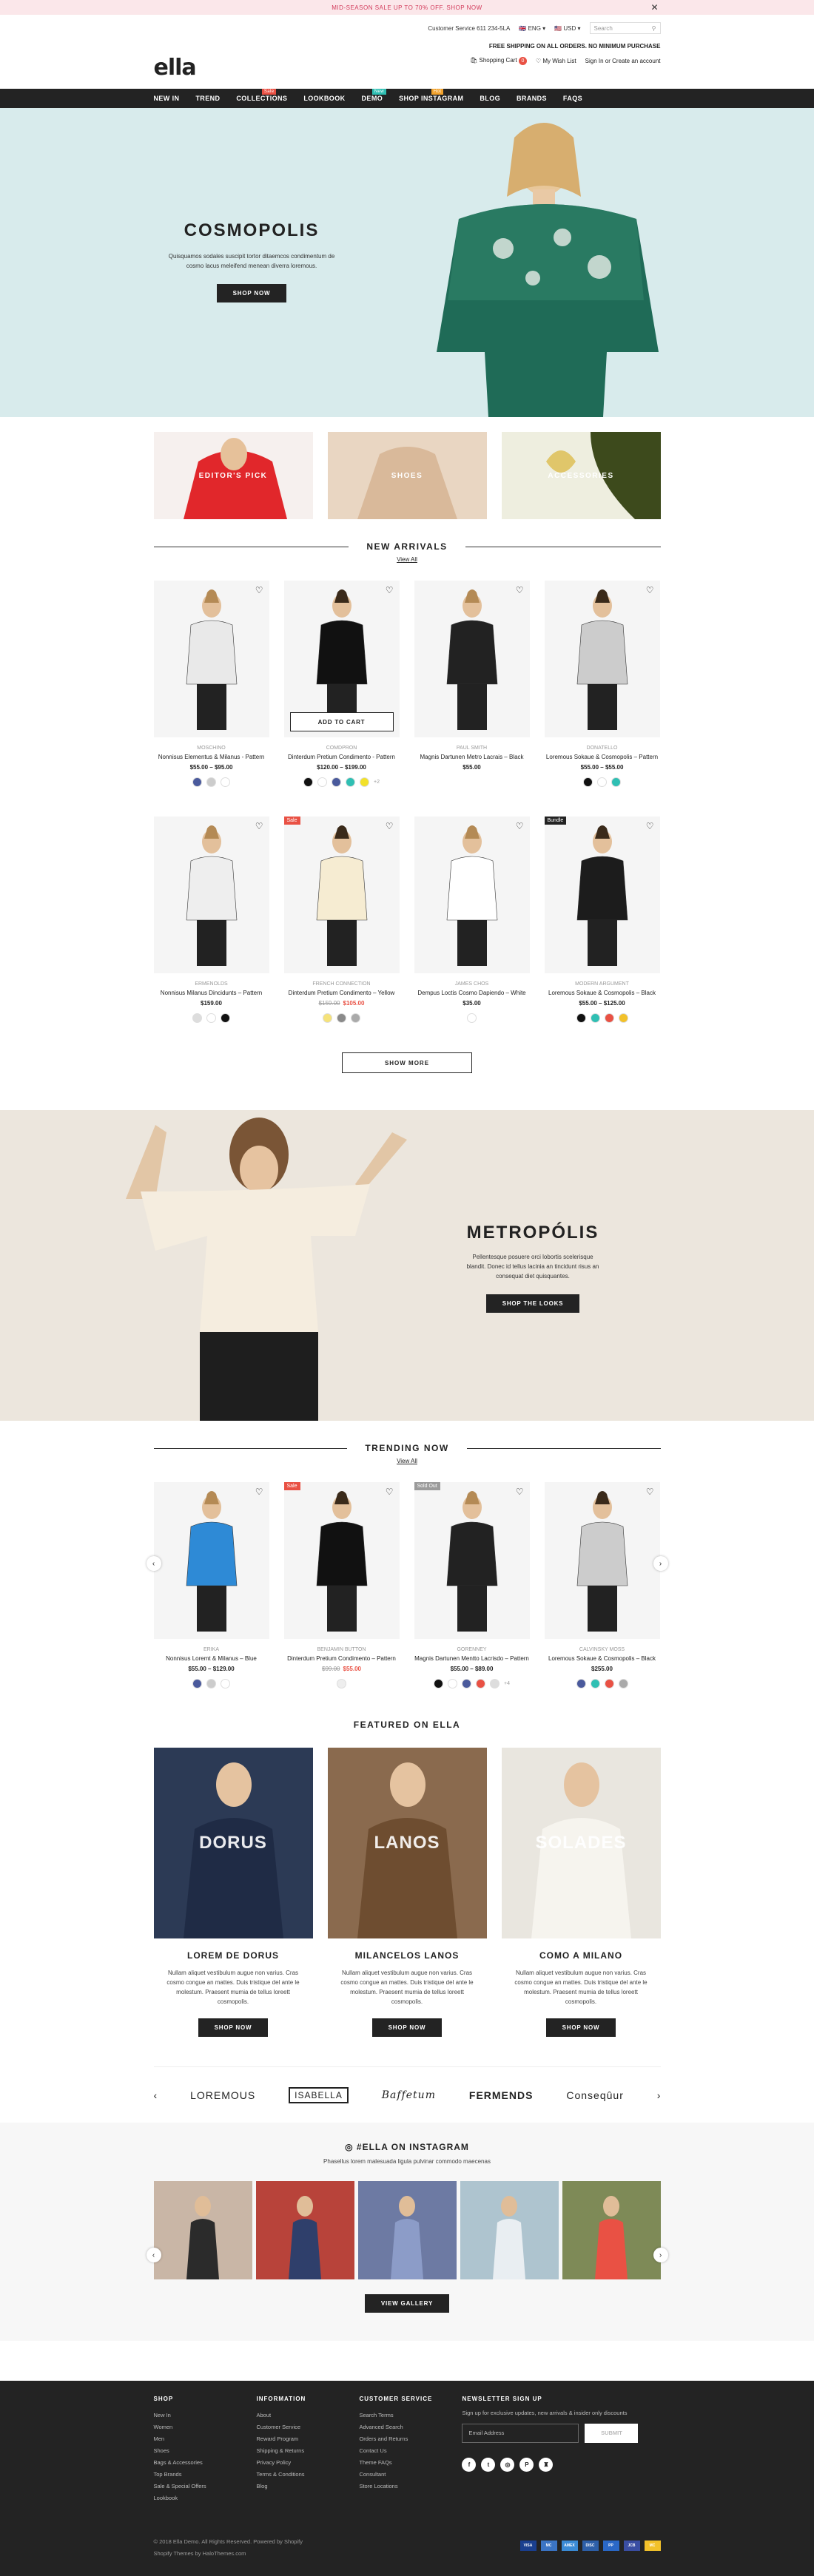 This screenshot has height=2576, width=814. I want to click on product-image-wrap: ♡ Bundle, so click(602, 895).